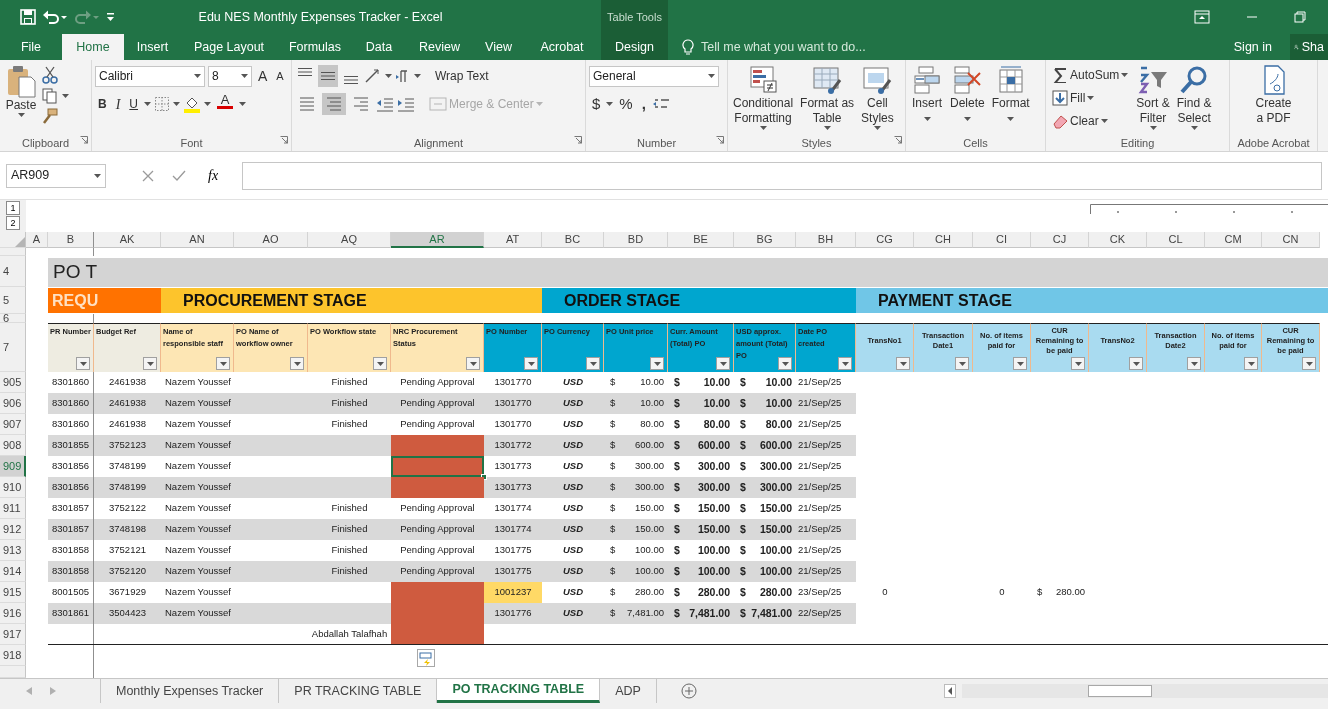  Describe the element at coordinates (636, 240) in the screenshot. I see `column-header: BD` at that location.